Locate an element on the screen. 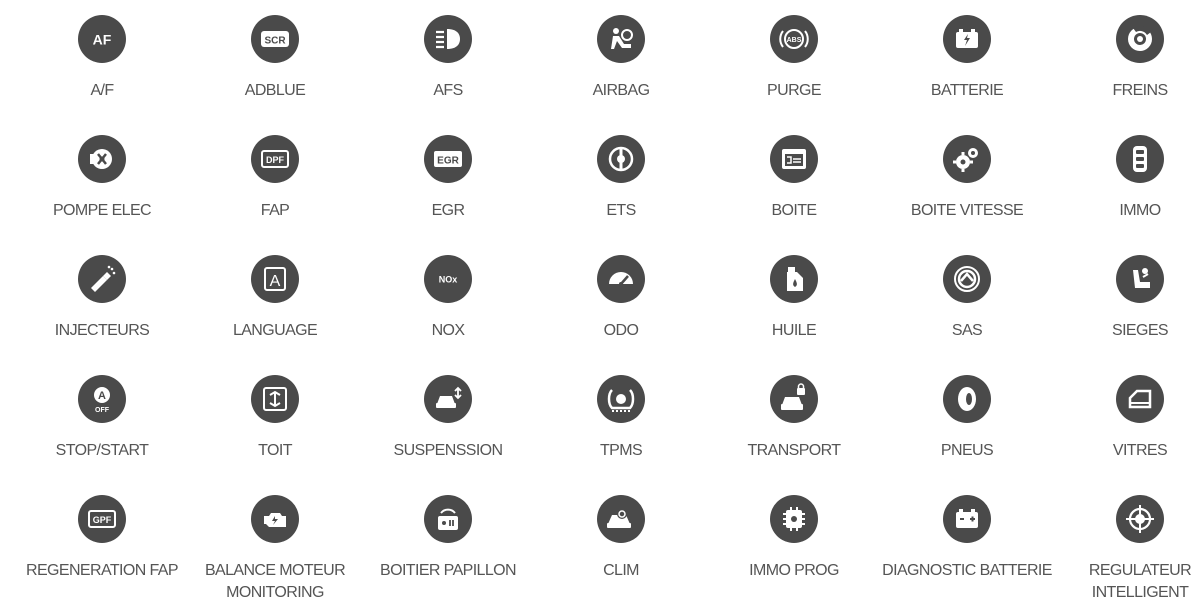 This screenshot has height=605, width=1203. steering-angle-icon is located at coordinates (967, 279).